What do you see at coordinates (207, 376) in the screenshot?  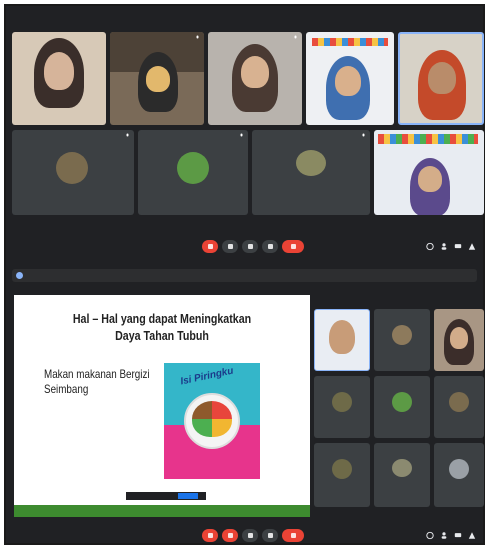 I see `poster-title: Isi Piringku` at bounding box center [207, 376].